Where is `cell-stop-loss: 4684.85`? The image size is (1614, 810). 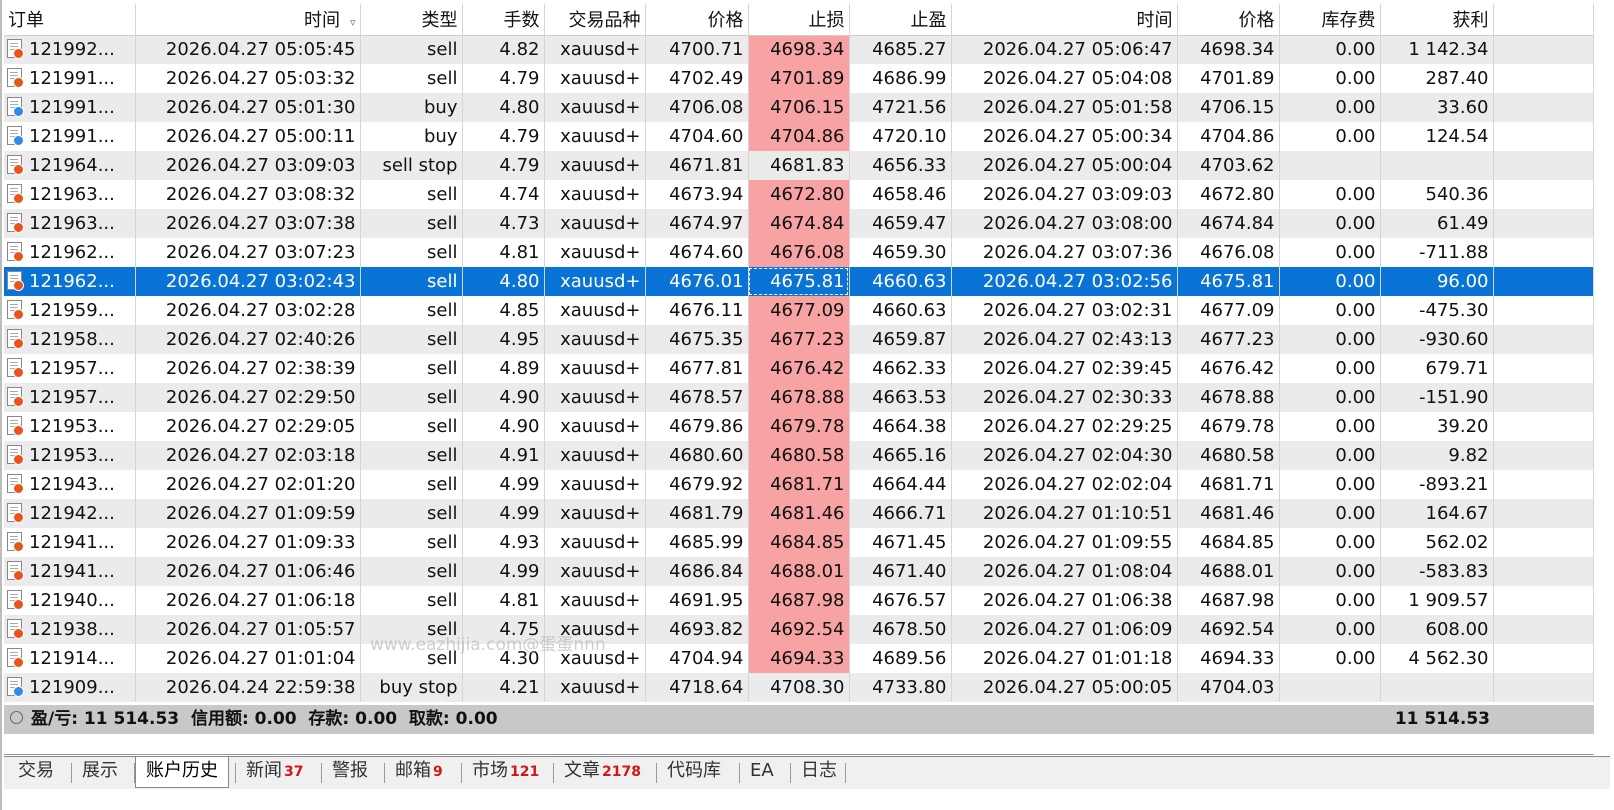
cell-stop-loss: 4684.85 is located at coordinates (799, 542).